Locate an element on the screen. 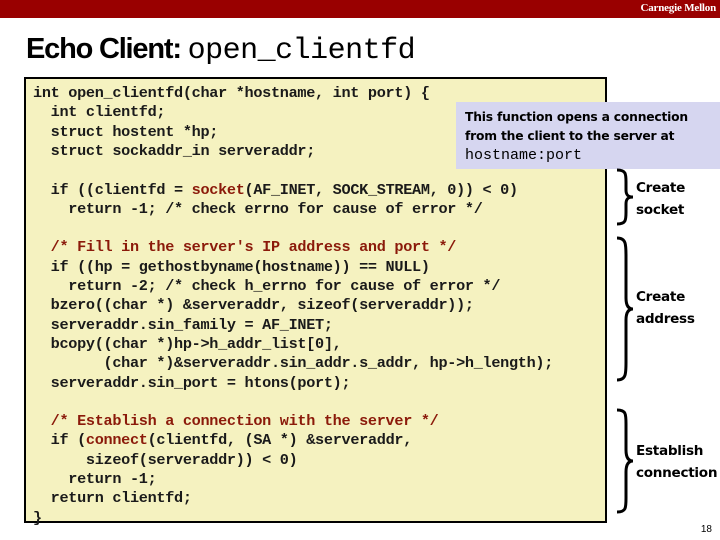  code-text: struct hostent *hp; is located at coordinates (126, 131).